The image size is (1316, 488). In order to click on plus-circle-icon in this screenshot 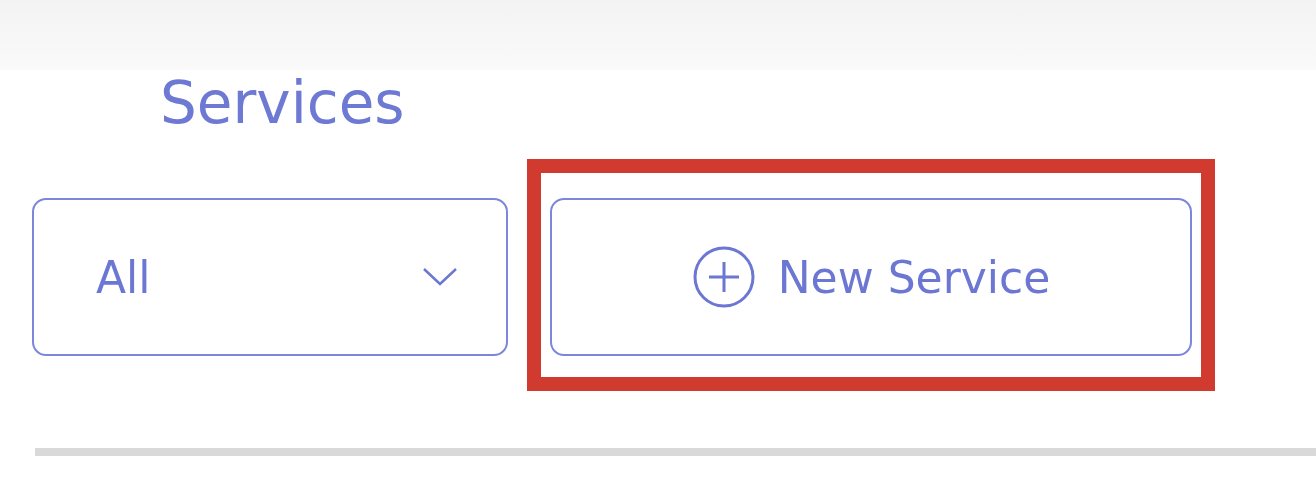, I will do `click(723, 277)`.